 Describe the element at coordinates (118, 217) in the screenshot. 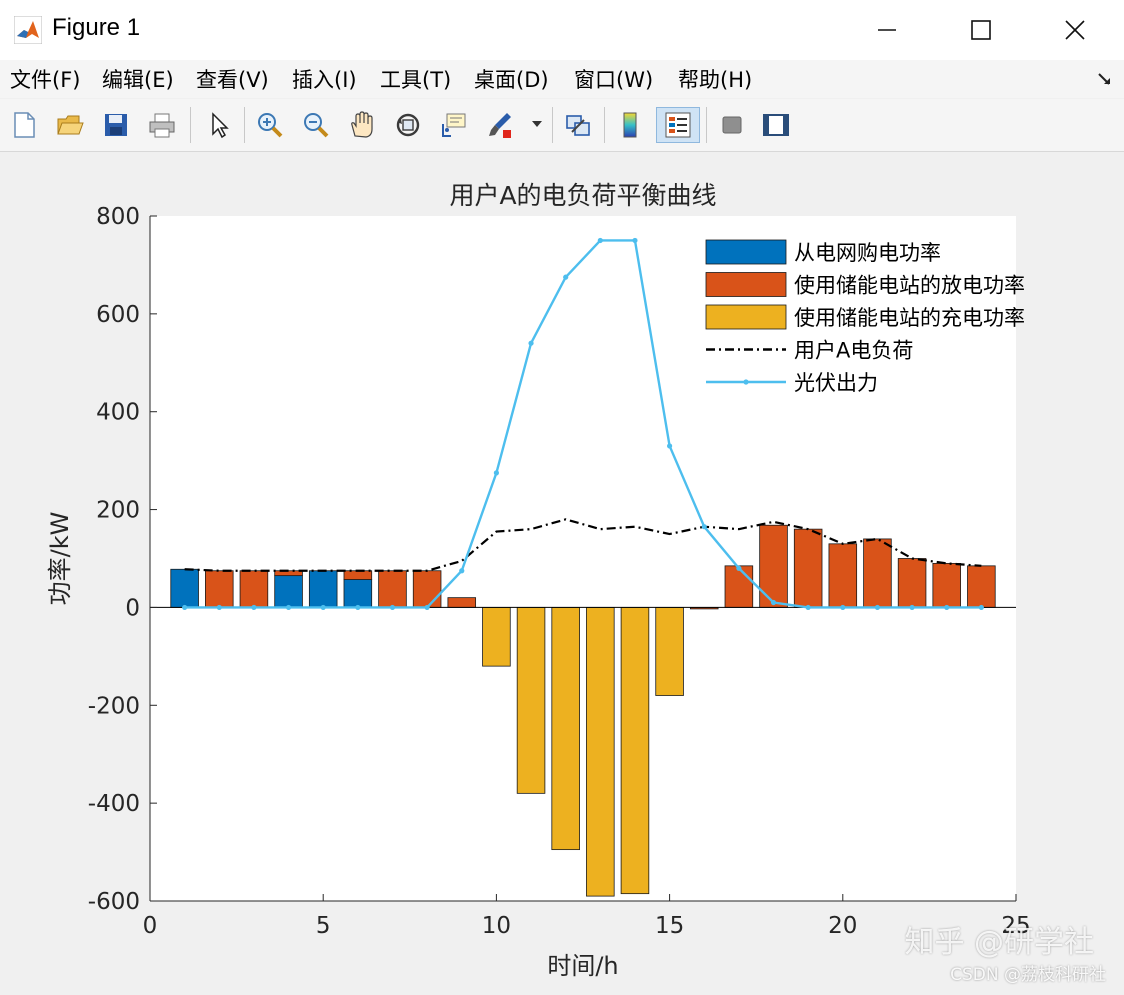

I see `y-tick-label: 800` at that location.